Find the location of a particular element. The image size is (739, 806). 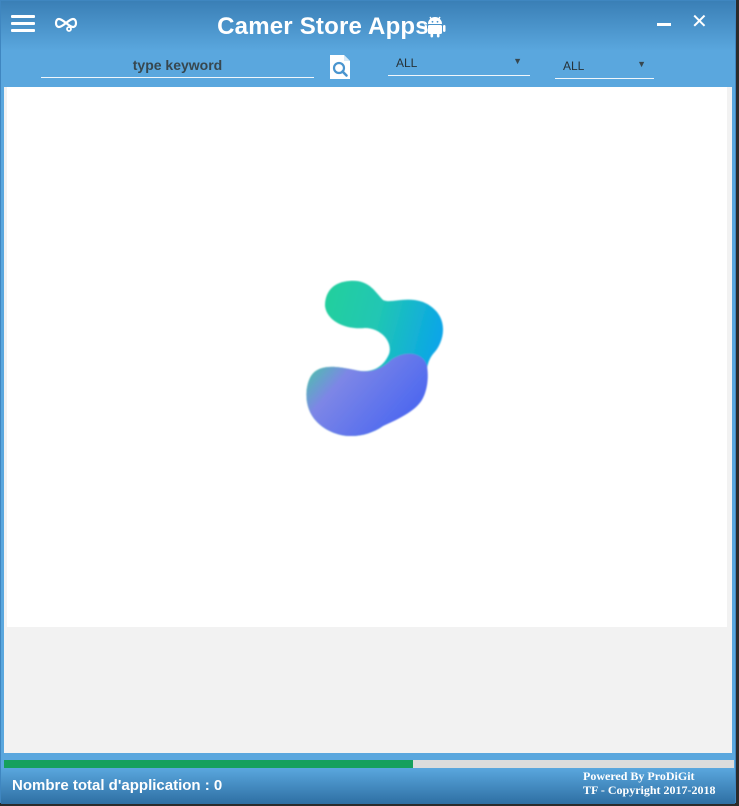

powered-by-text: Powered By ProDiGit is located at coordinates (639, 776).